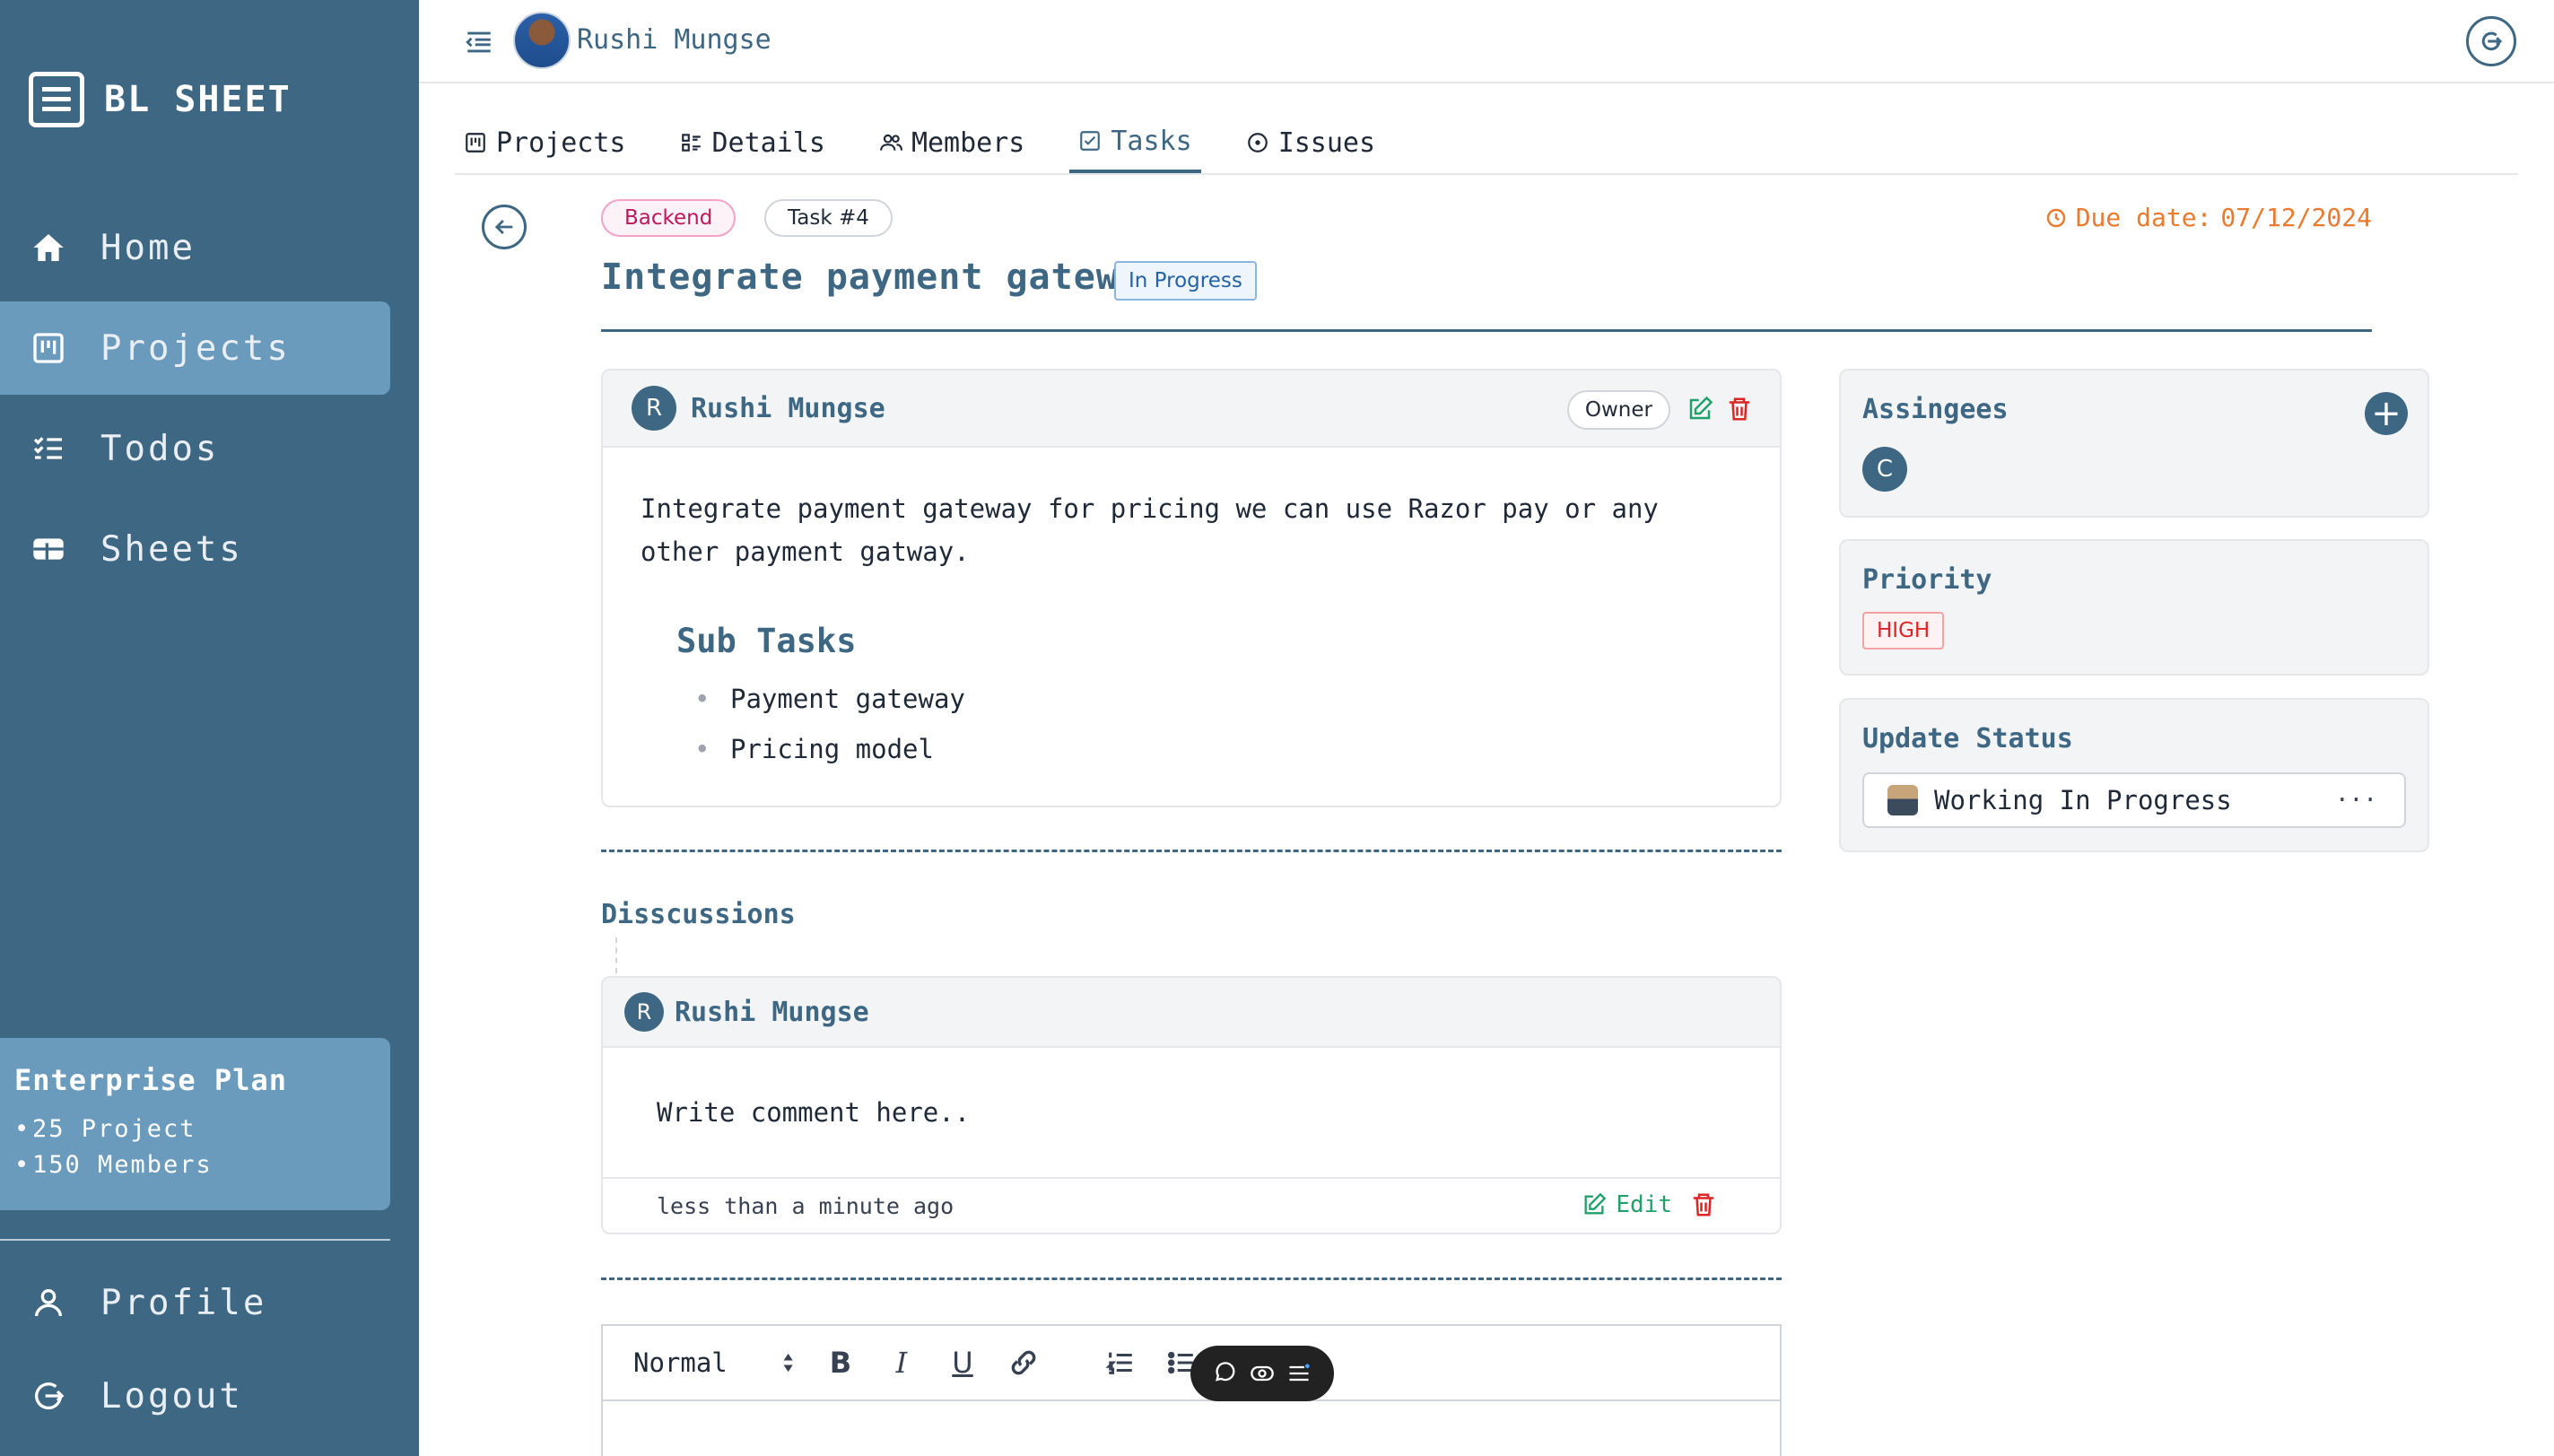  Describe the element at coordinates (1618, 410) in the screenshot. I see `owner-badge: Owner` at that location.